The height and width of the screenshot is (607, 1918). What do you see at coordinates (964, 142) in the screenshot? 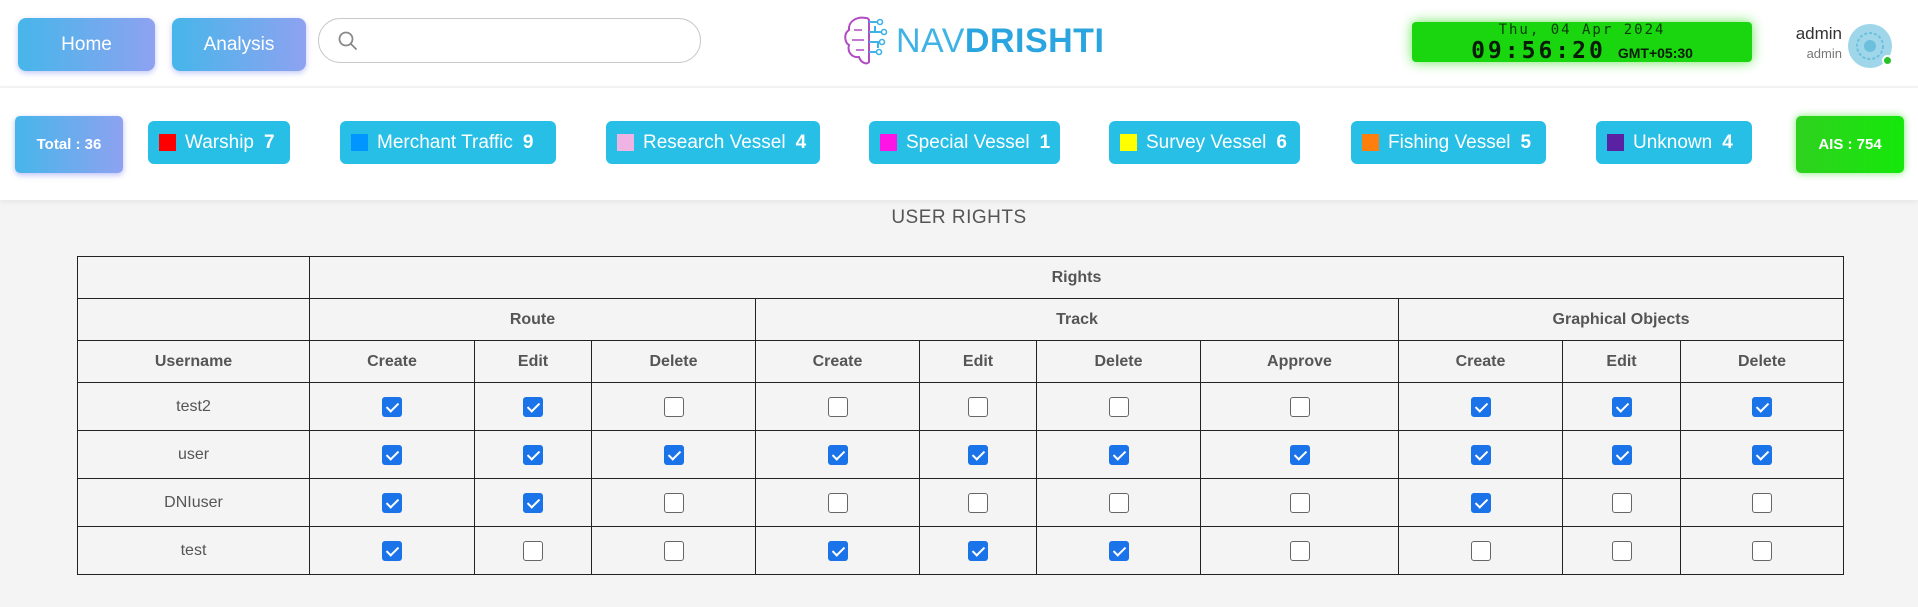
I see `category-special-vessel: Special Vessel 1` at bounding box center [964, 142].